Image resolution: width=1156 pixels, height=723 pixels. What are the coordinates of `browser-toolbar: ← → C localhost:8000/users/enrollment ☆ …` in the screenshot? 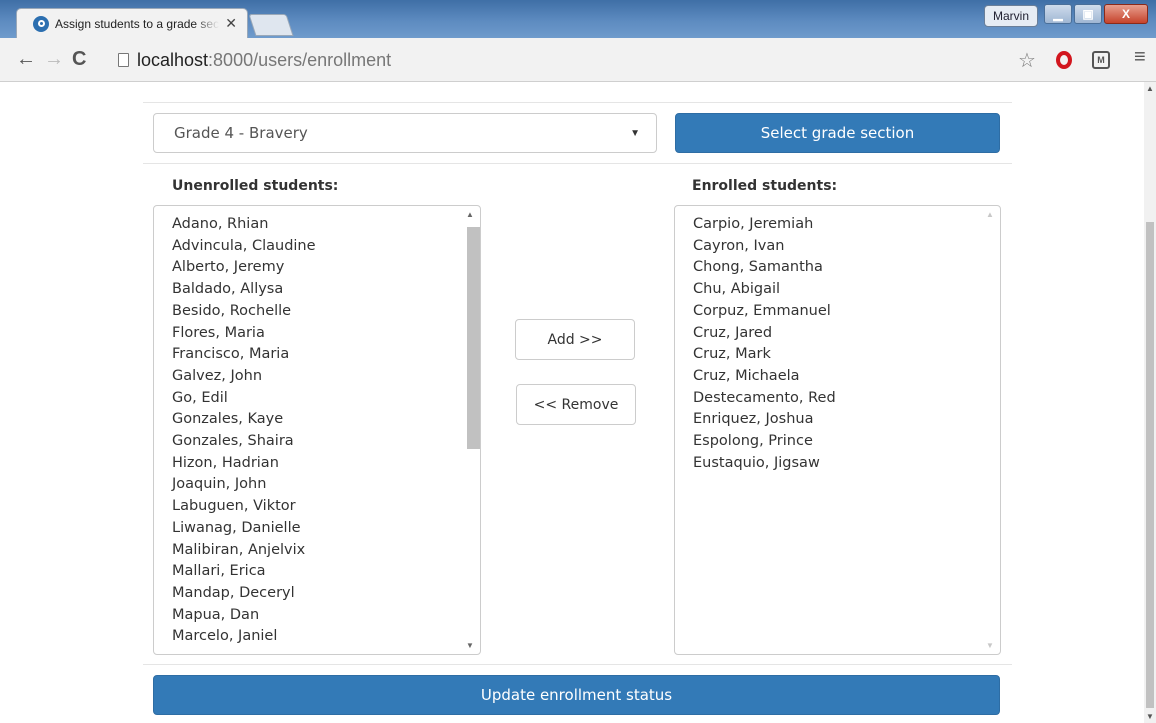 It's located at (578, 60).